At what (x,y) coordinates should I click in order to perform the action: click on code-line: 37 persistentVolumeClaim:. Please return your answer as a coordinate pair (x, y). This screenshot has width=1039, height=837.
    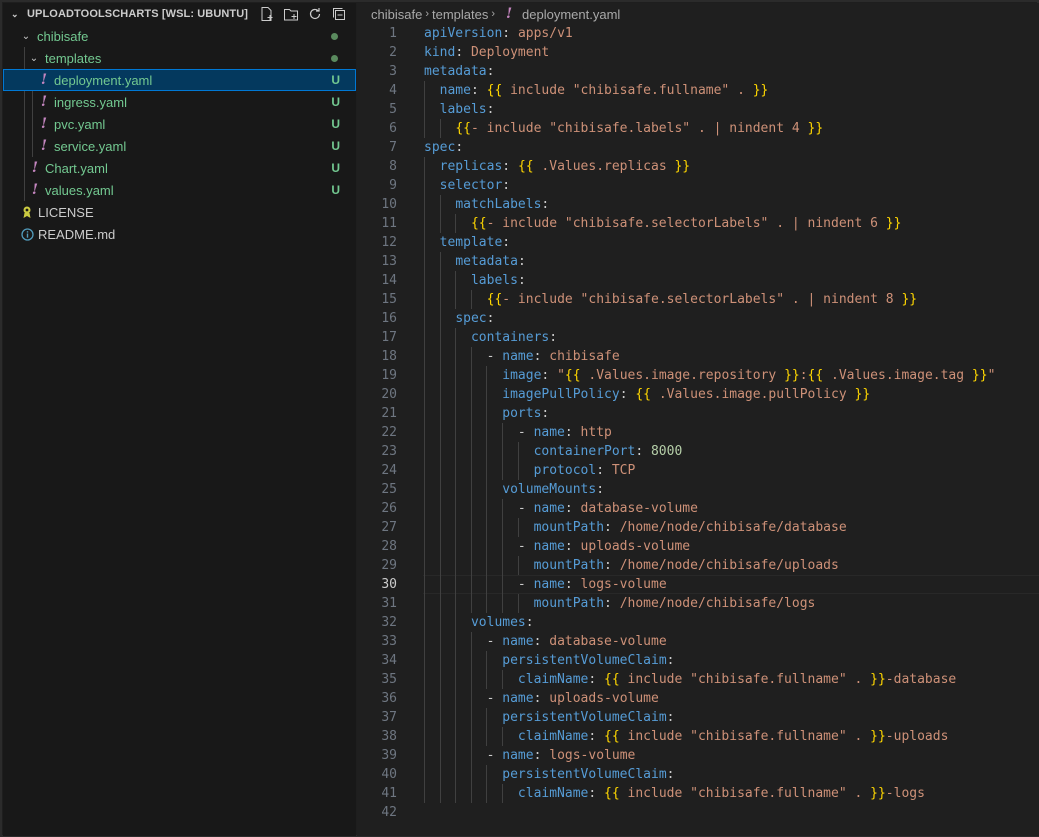
    Looking at the image, I should click on (698, 717).